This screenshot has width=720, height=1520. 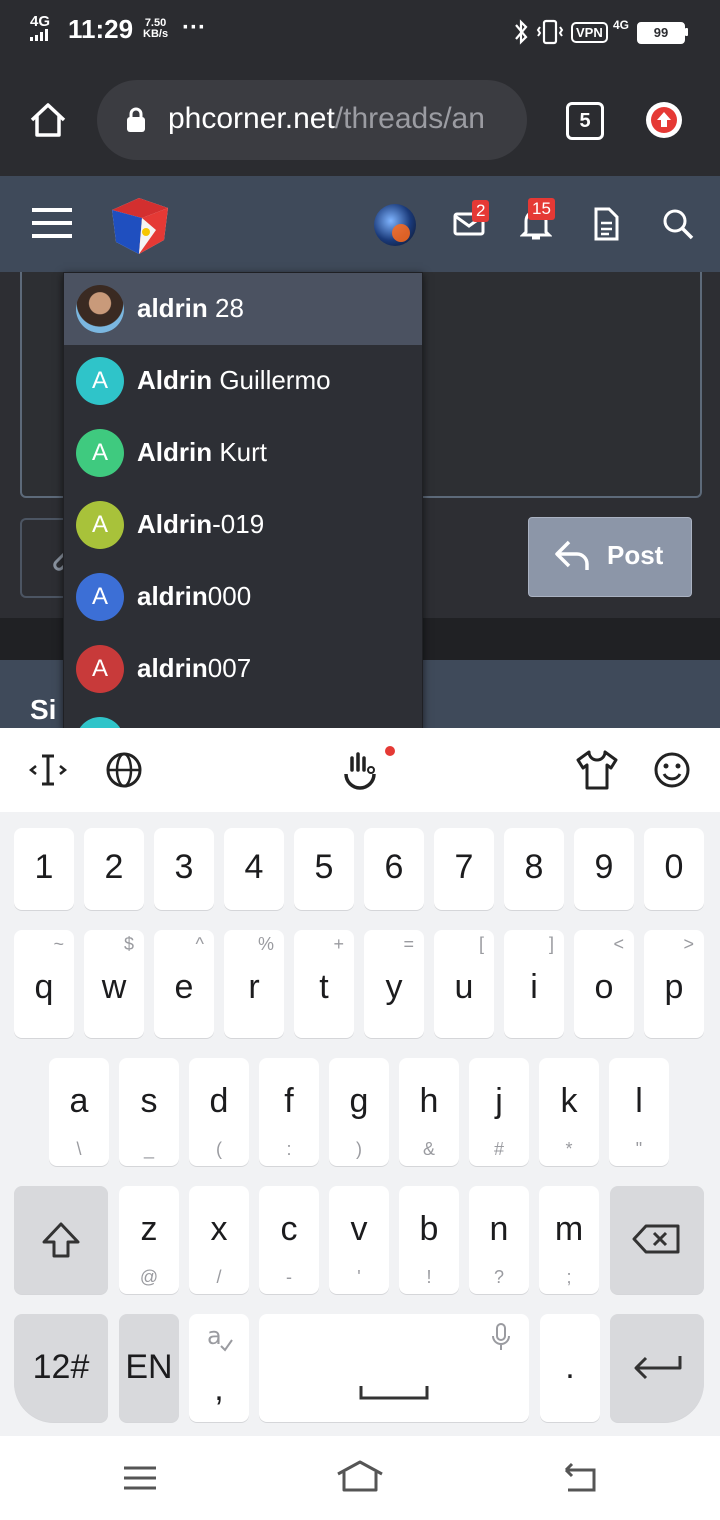 I want to click on document-icon, so click(x=606, y=224).